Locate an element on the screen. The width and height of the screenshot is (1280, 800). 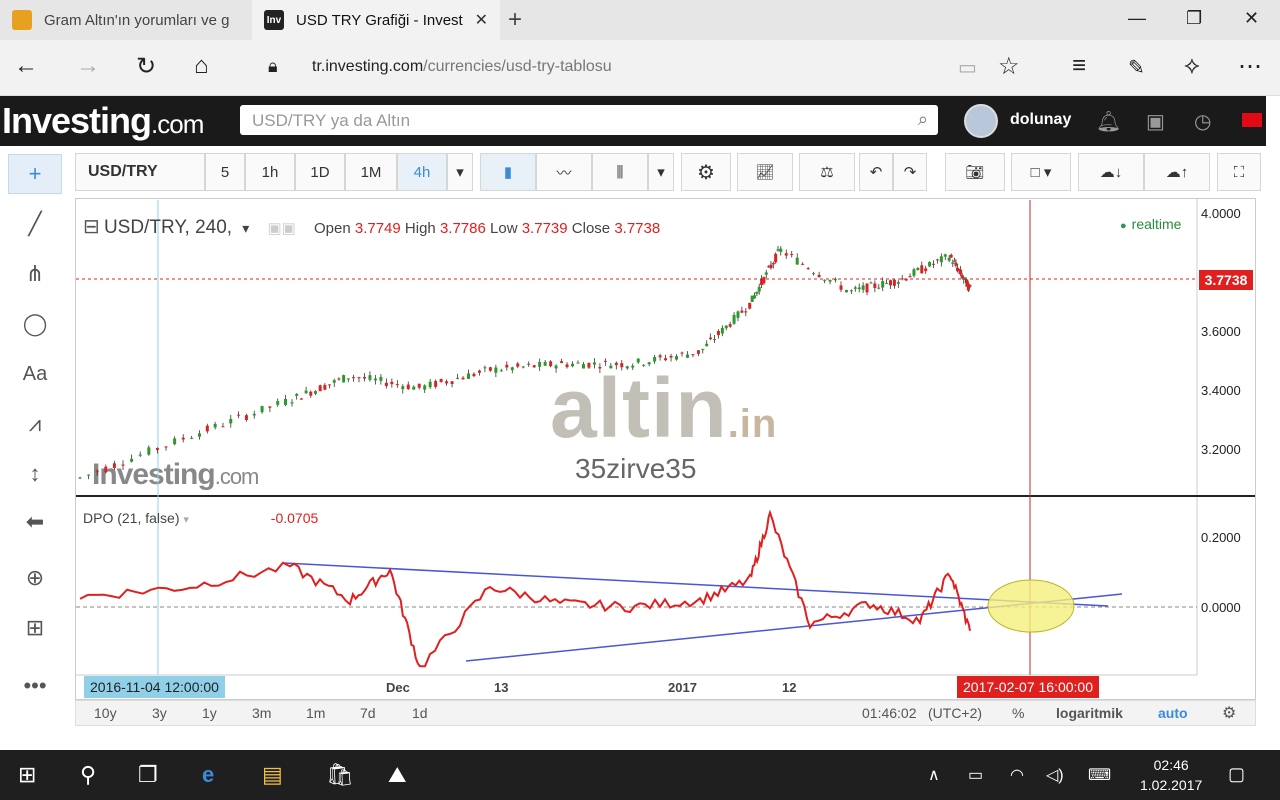
arrow-left-icon: ⬅ is located at coordinates (35, 522).